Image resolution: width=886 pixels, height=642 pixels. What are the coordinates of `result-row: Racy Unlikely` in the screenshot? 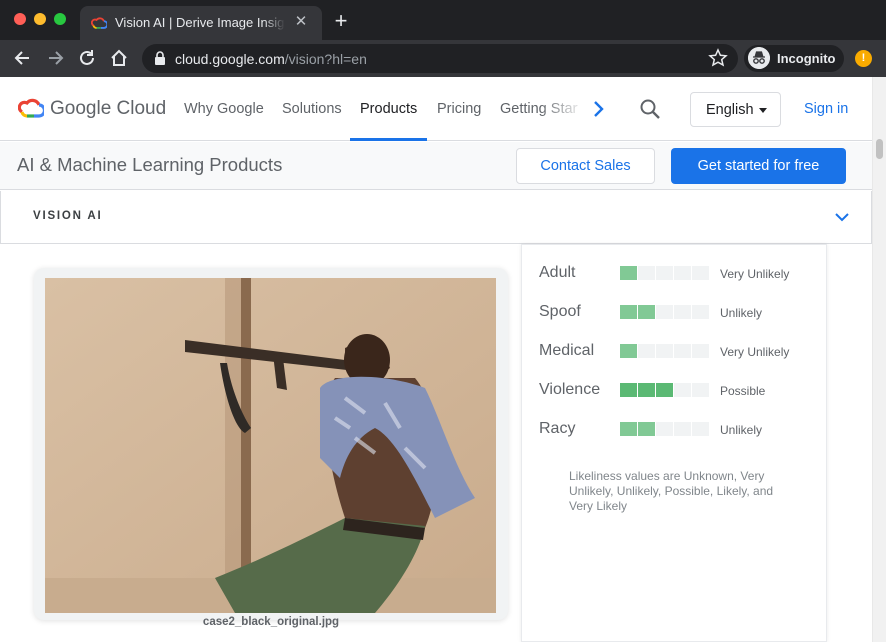 It's located at (675, 430).